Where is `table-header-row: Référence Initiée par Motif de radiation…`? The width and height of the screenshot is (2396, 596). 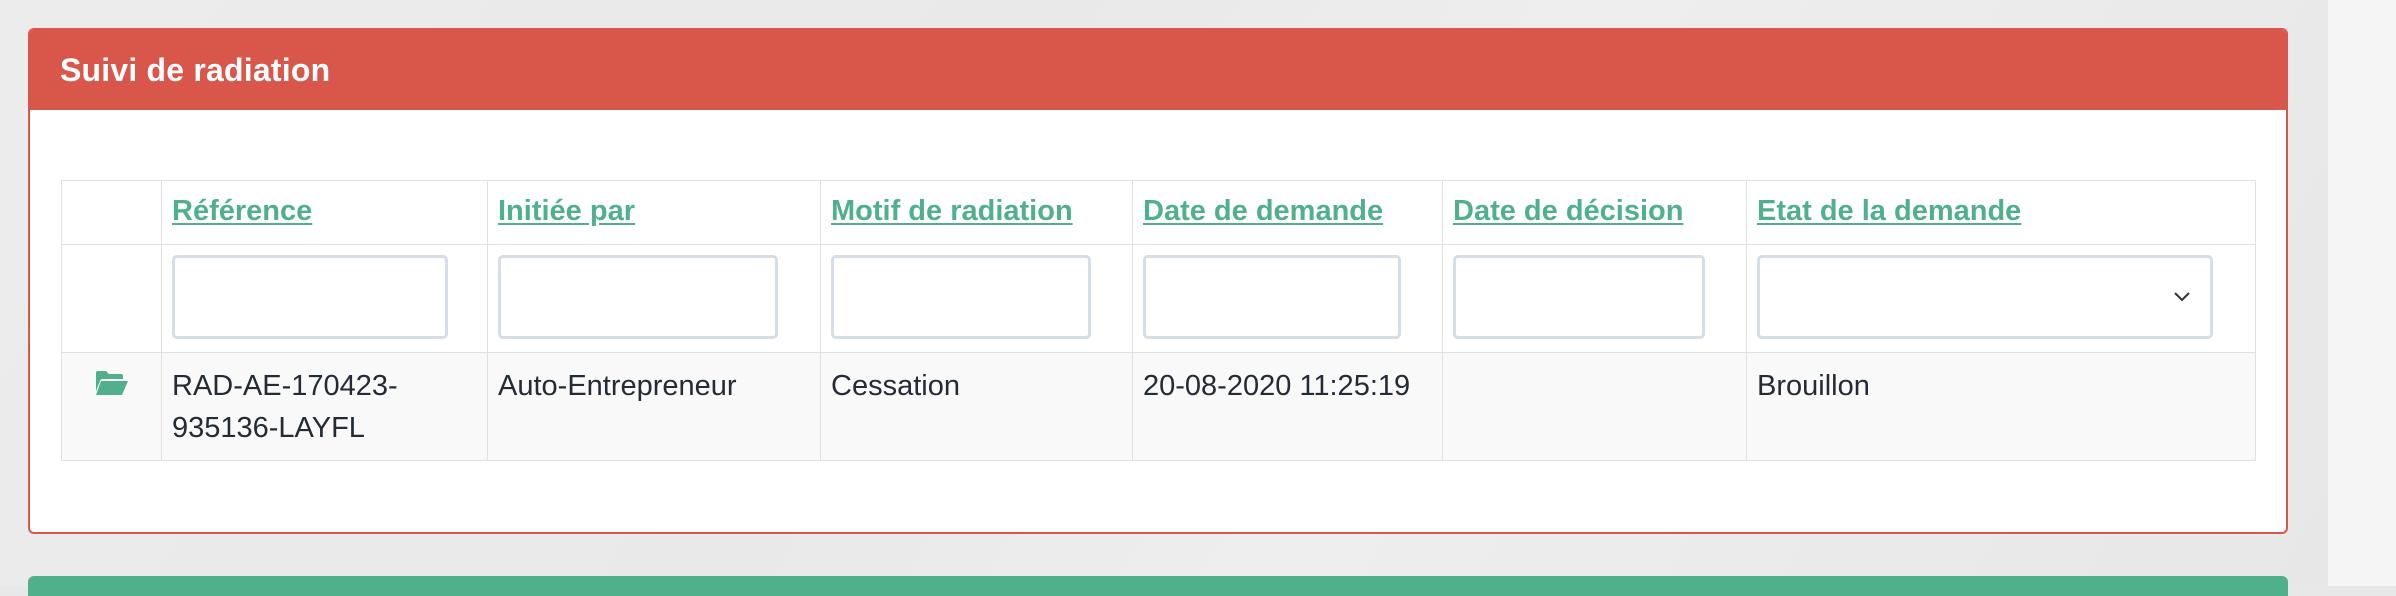
table-header-row: Référence Initiée par Motif de radiation… is located at coordinates (1158, 212).